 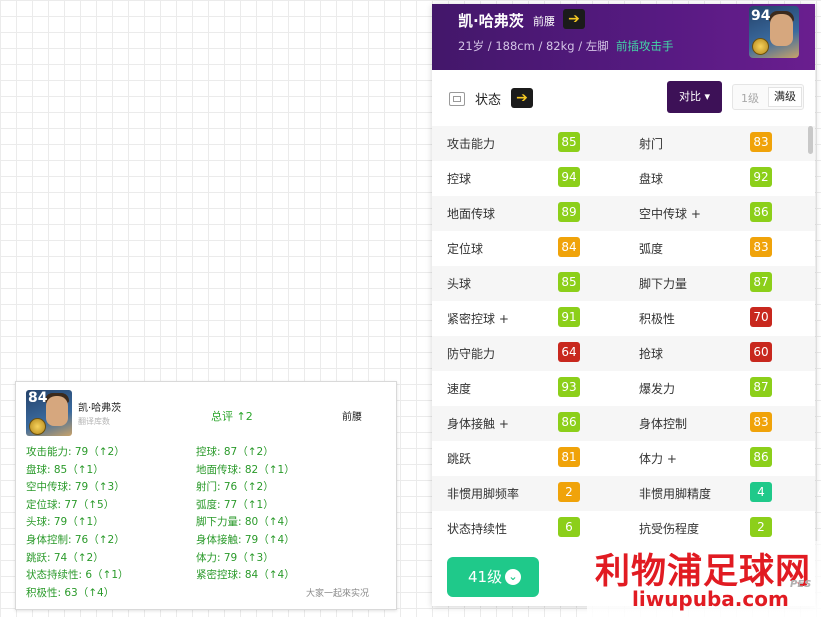 What do you see at coordinates (623, 98) in the screenshot?
I see `stats-toolbar: 状态 ➔ 对比 ▾ 1级 满级` at bounding box center [623, 98].